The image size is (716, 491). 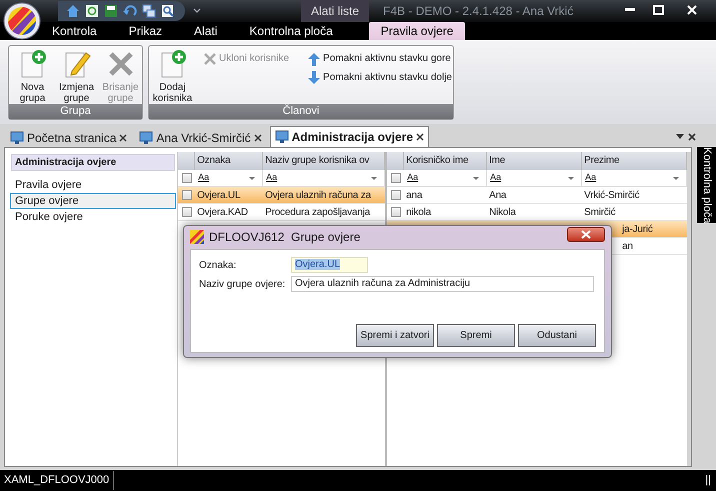 What do you see at coordinates (229, 161) in the screenshot?
I see `column-header: Oznaka` at bounding box center [229, 161].